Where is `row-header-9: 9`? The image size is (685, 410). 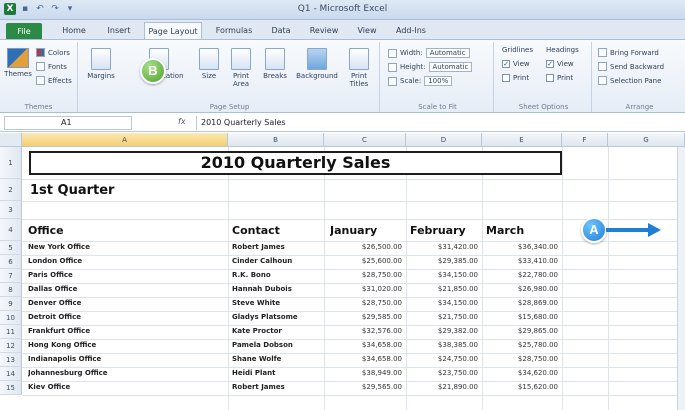 row-header-9: 9 is located at coordinates (11, 304).